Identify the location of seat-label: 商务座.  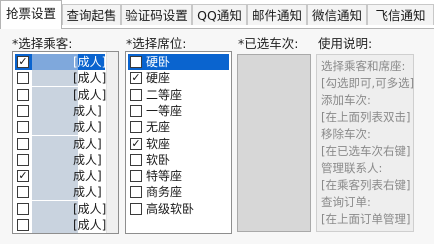
(164, 192).